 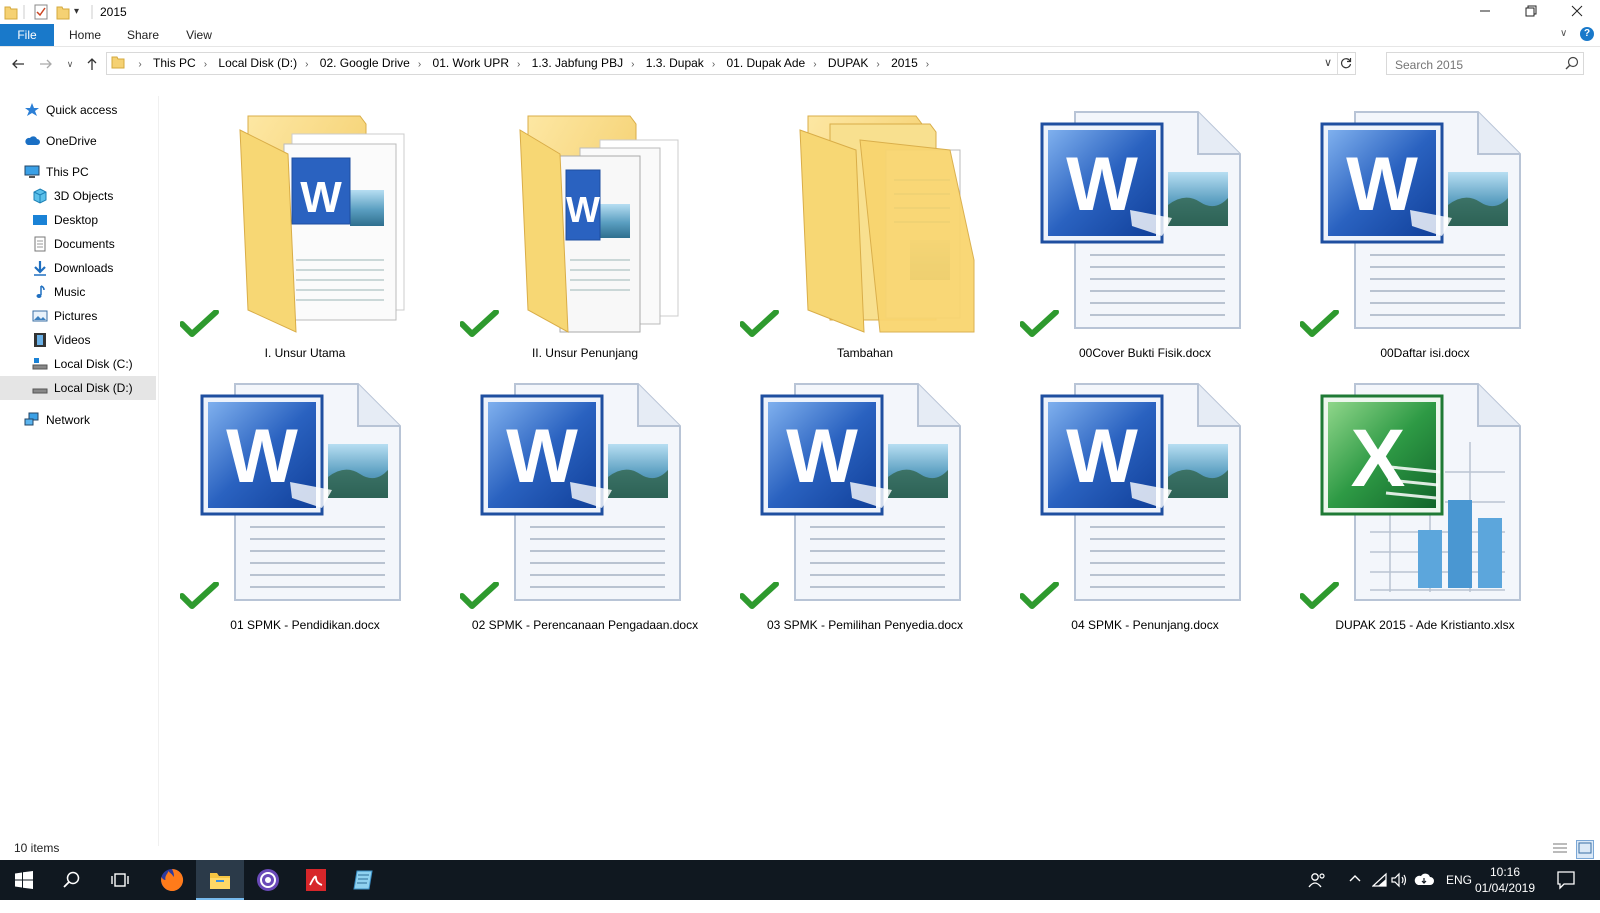 What do you see at coordinates (1399, 892) in the screenshot?
I see `volume-icon` at bounding box center [1399, 892].